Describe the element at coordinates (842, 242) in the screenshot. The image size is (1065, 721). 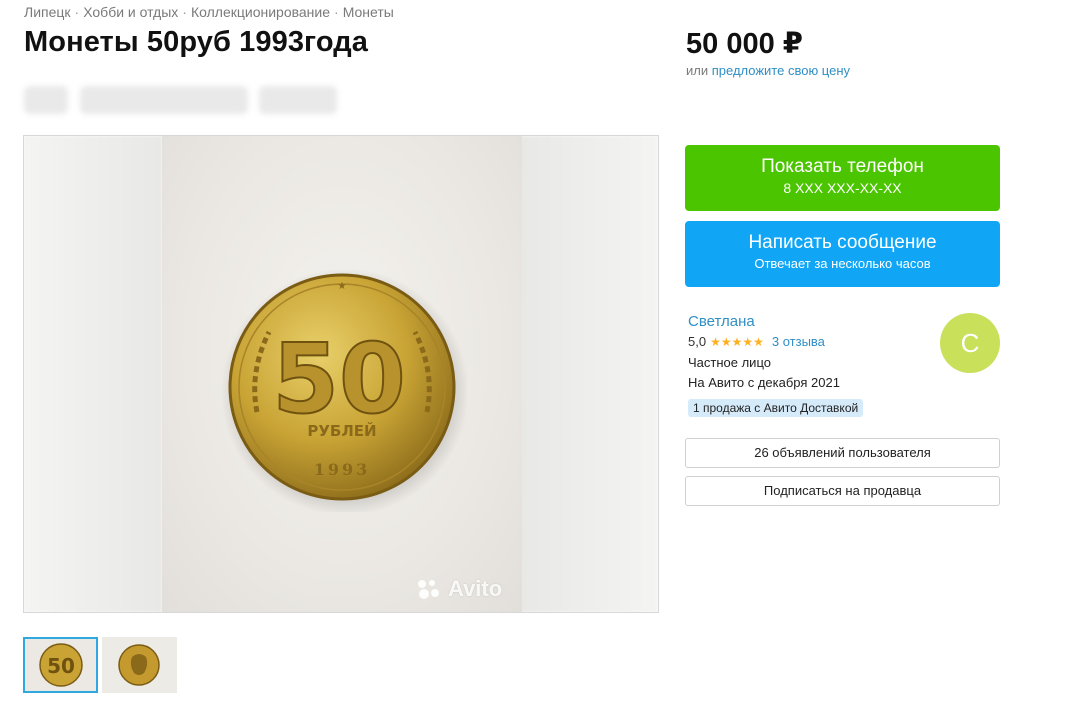
I see `write-message-label: Написать сообщение` at that location.